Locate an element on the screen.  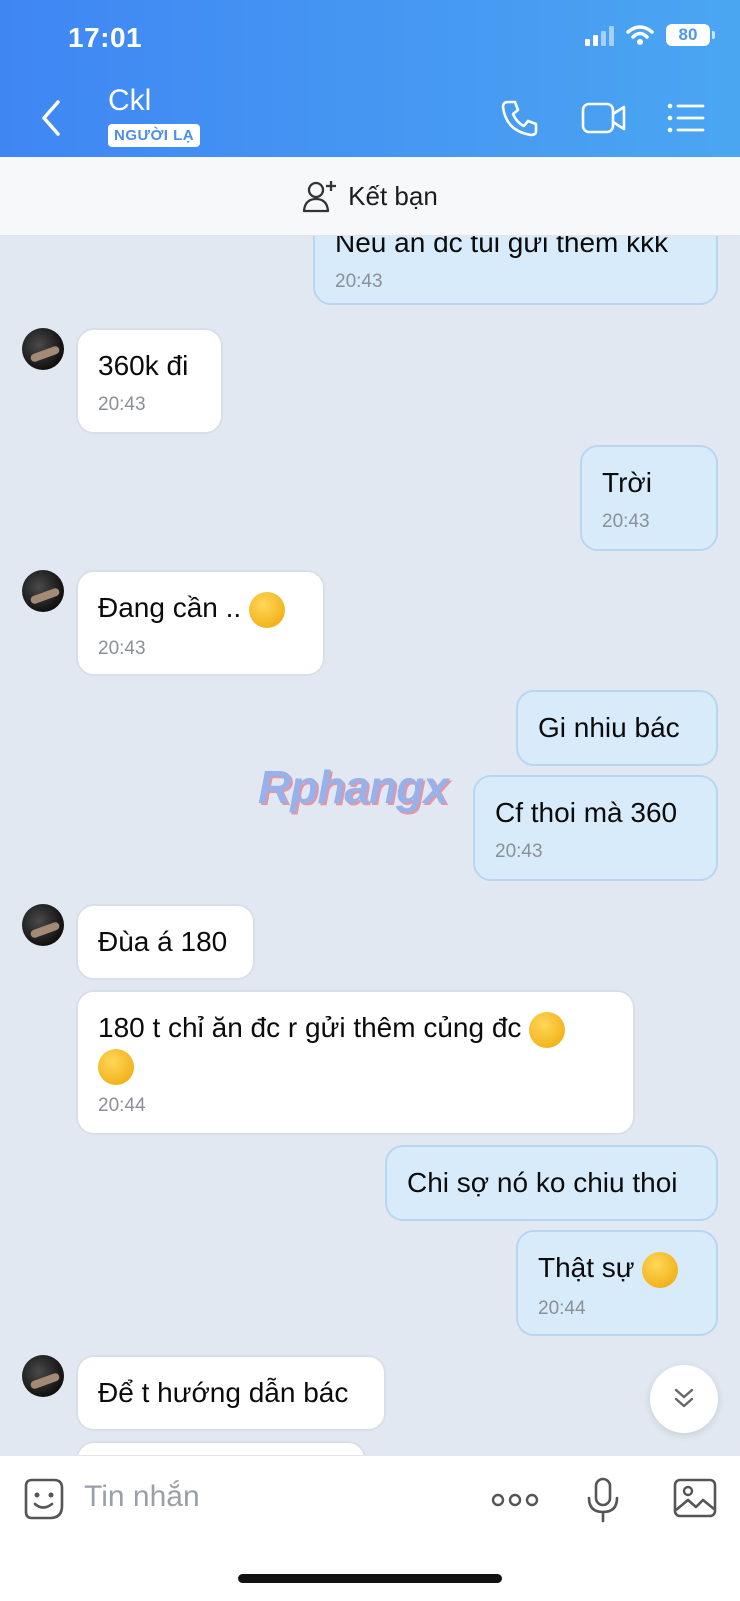
image-icon is located at coordinates (695, 1498).